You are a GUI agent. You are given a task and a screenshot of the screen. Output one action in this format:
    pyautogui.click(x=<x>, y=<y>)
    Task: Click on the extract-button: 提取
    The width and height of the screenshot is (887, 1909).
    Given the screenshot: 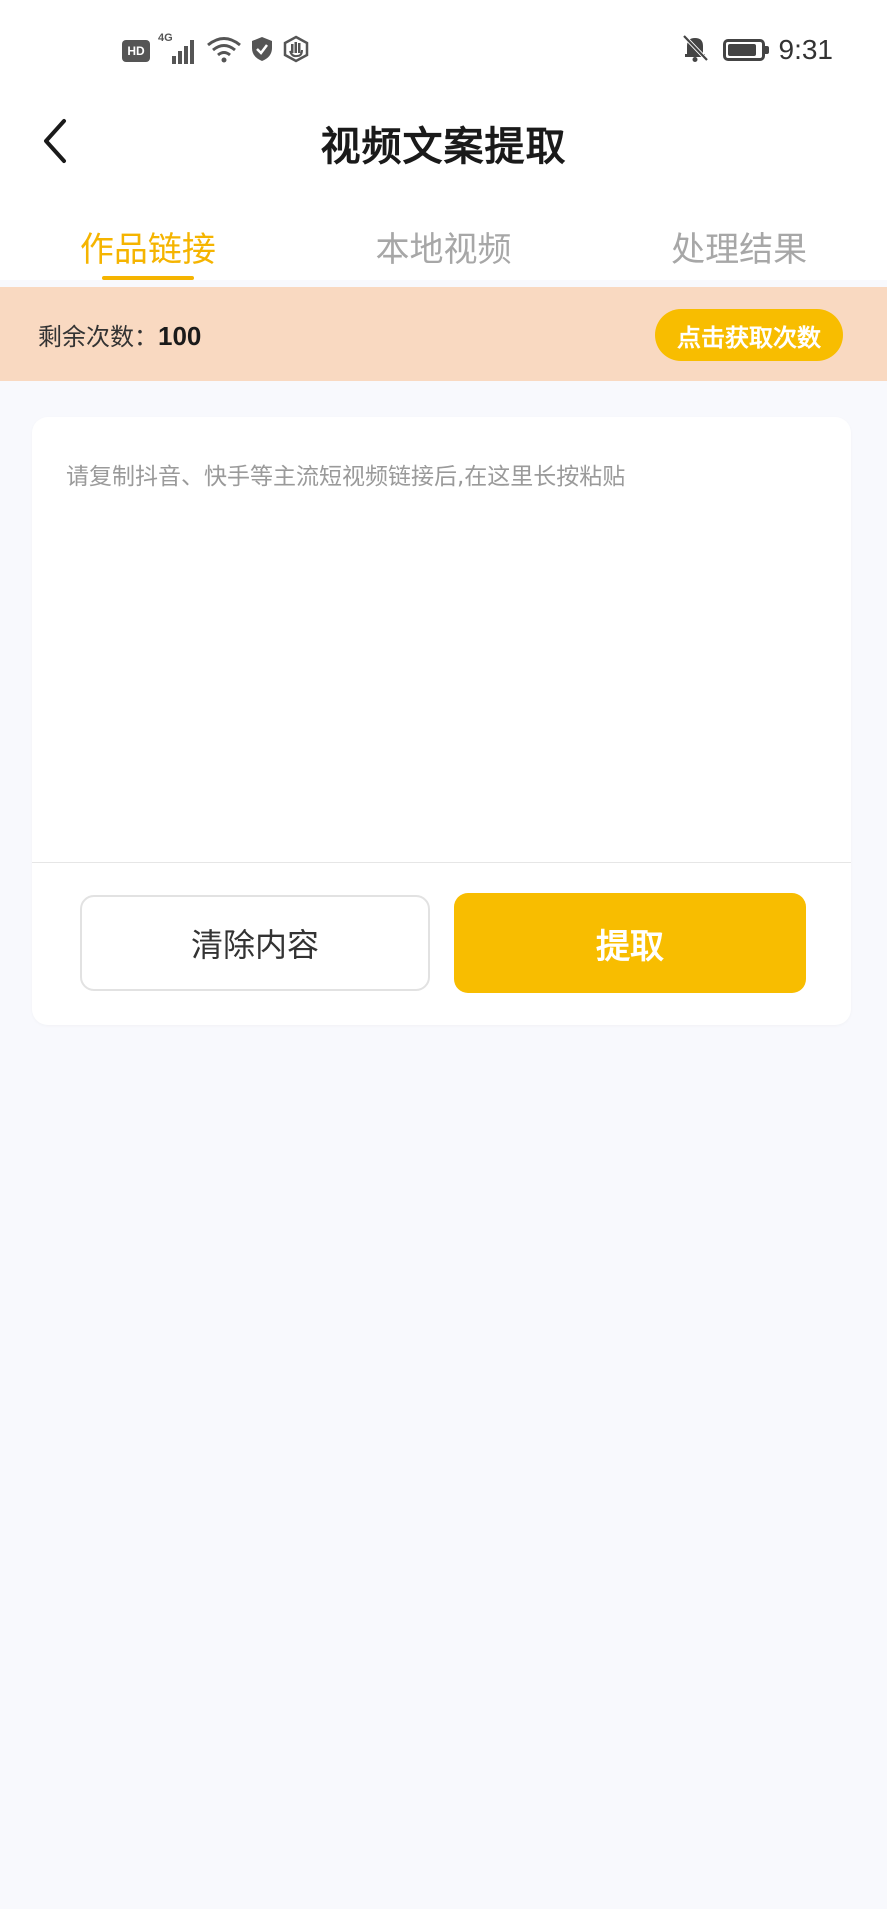 What is the action you would take?
    pyautogui.click(x=630, y=943)
    